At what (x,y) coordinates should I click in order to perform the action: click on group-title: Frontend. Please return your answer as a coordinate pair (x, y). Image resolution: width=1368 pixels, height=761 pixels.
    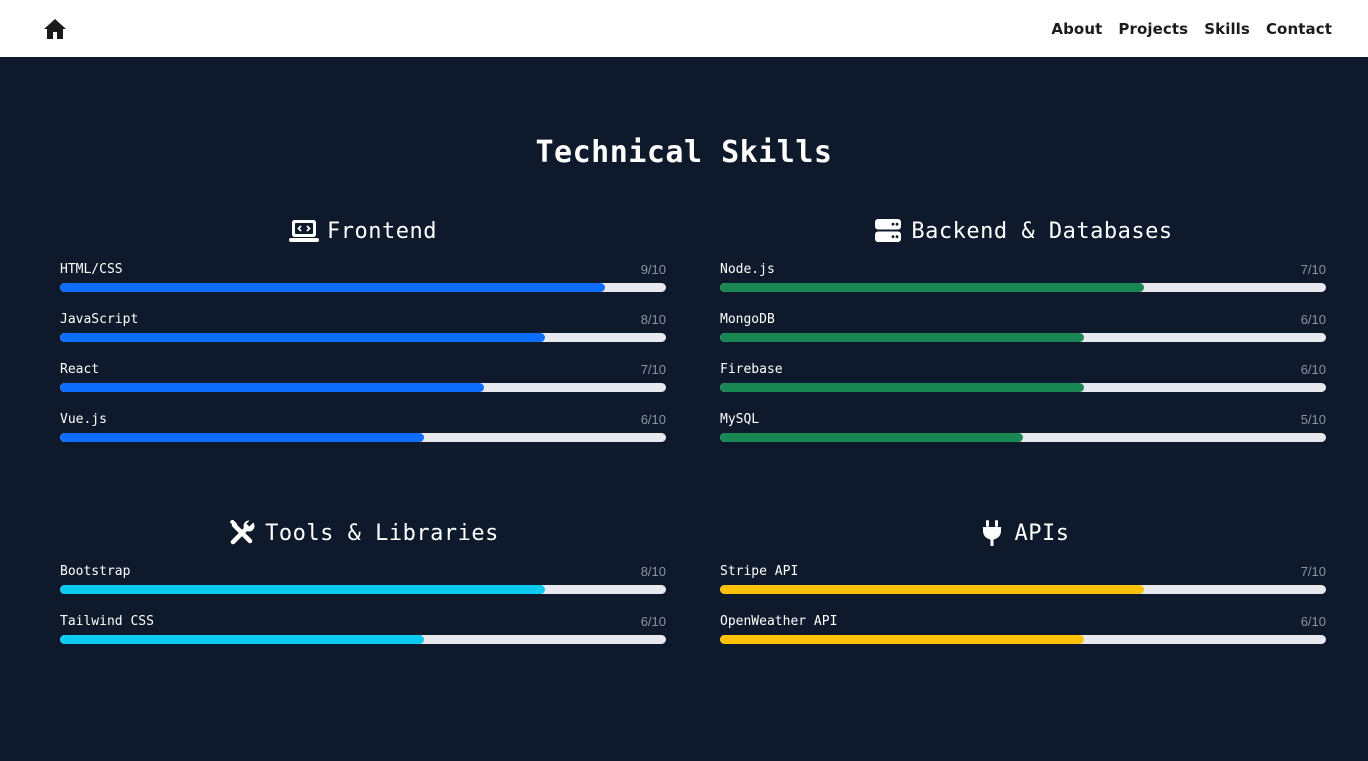
    Looking at the image, I should click on (382, 231).